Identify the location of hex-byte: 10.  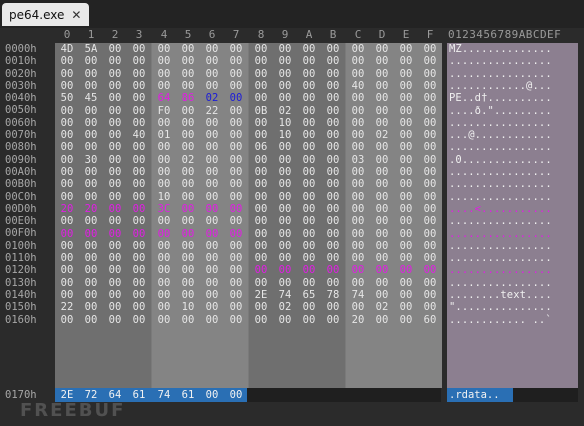
(188, 307).